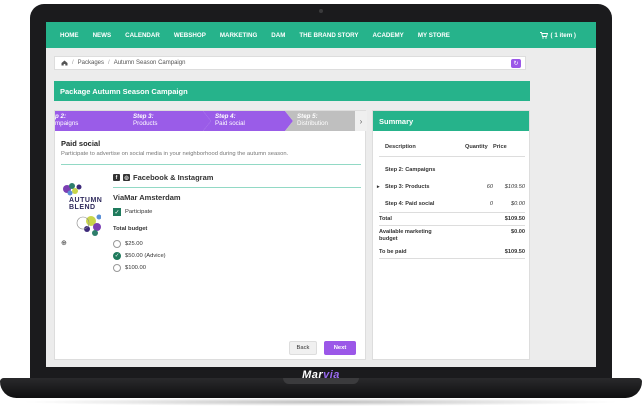  I want to click on steps-scroll-right: ›, so click(361, 121).